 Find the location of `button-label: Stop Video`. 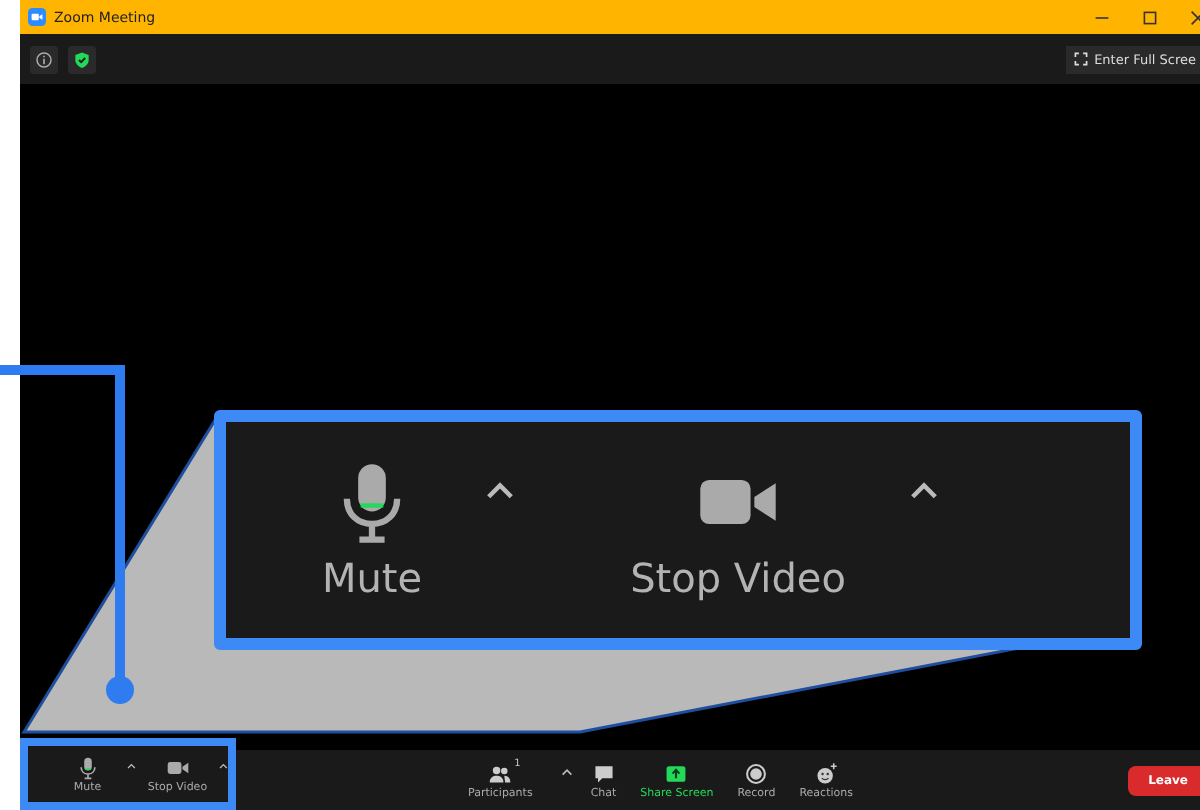

button-label: Stop Video is located at coordinates (738, 578).